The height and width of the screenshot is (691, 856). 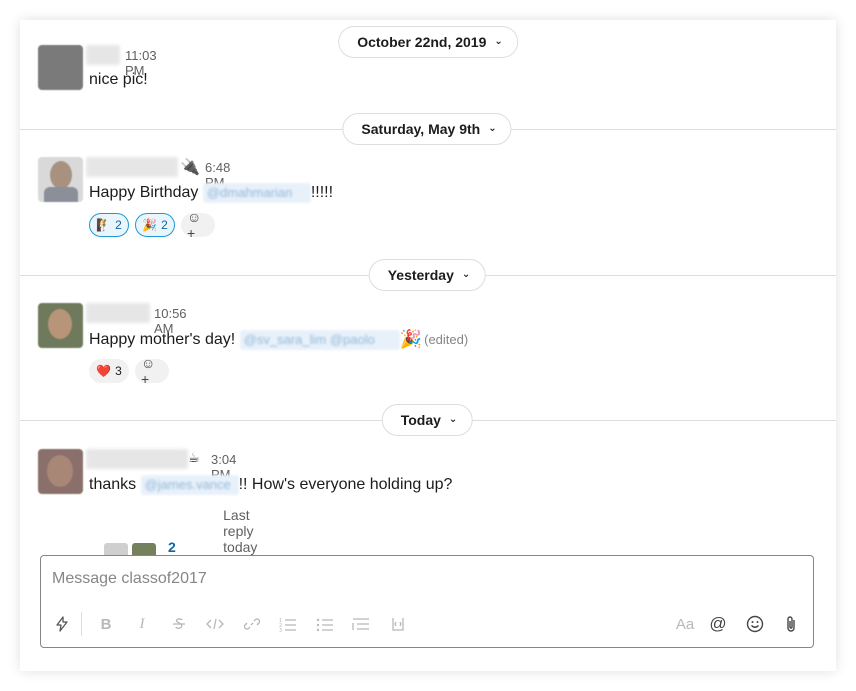 I want to click on date-divider-button: October 22nd, 2019 ⌄, so click(x=428, y=42).